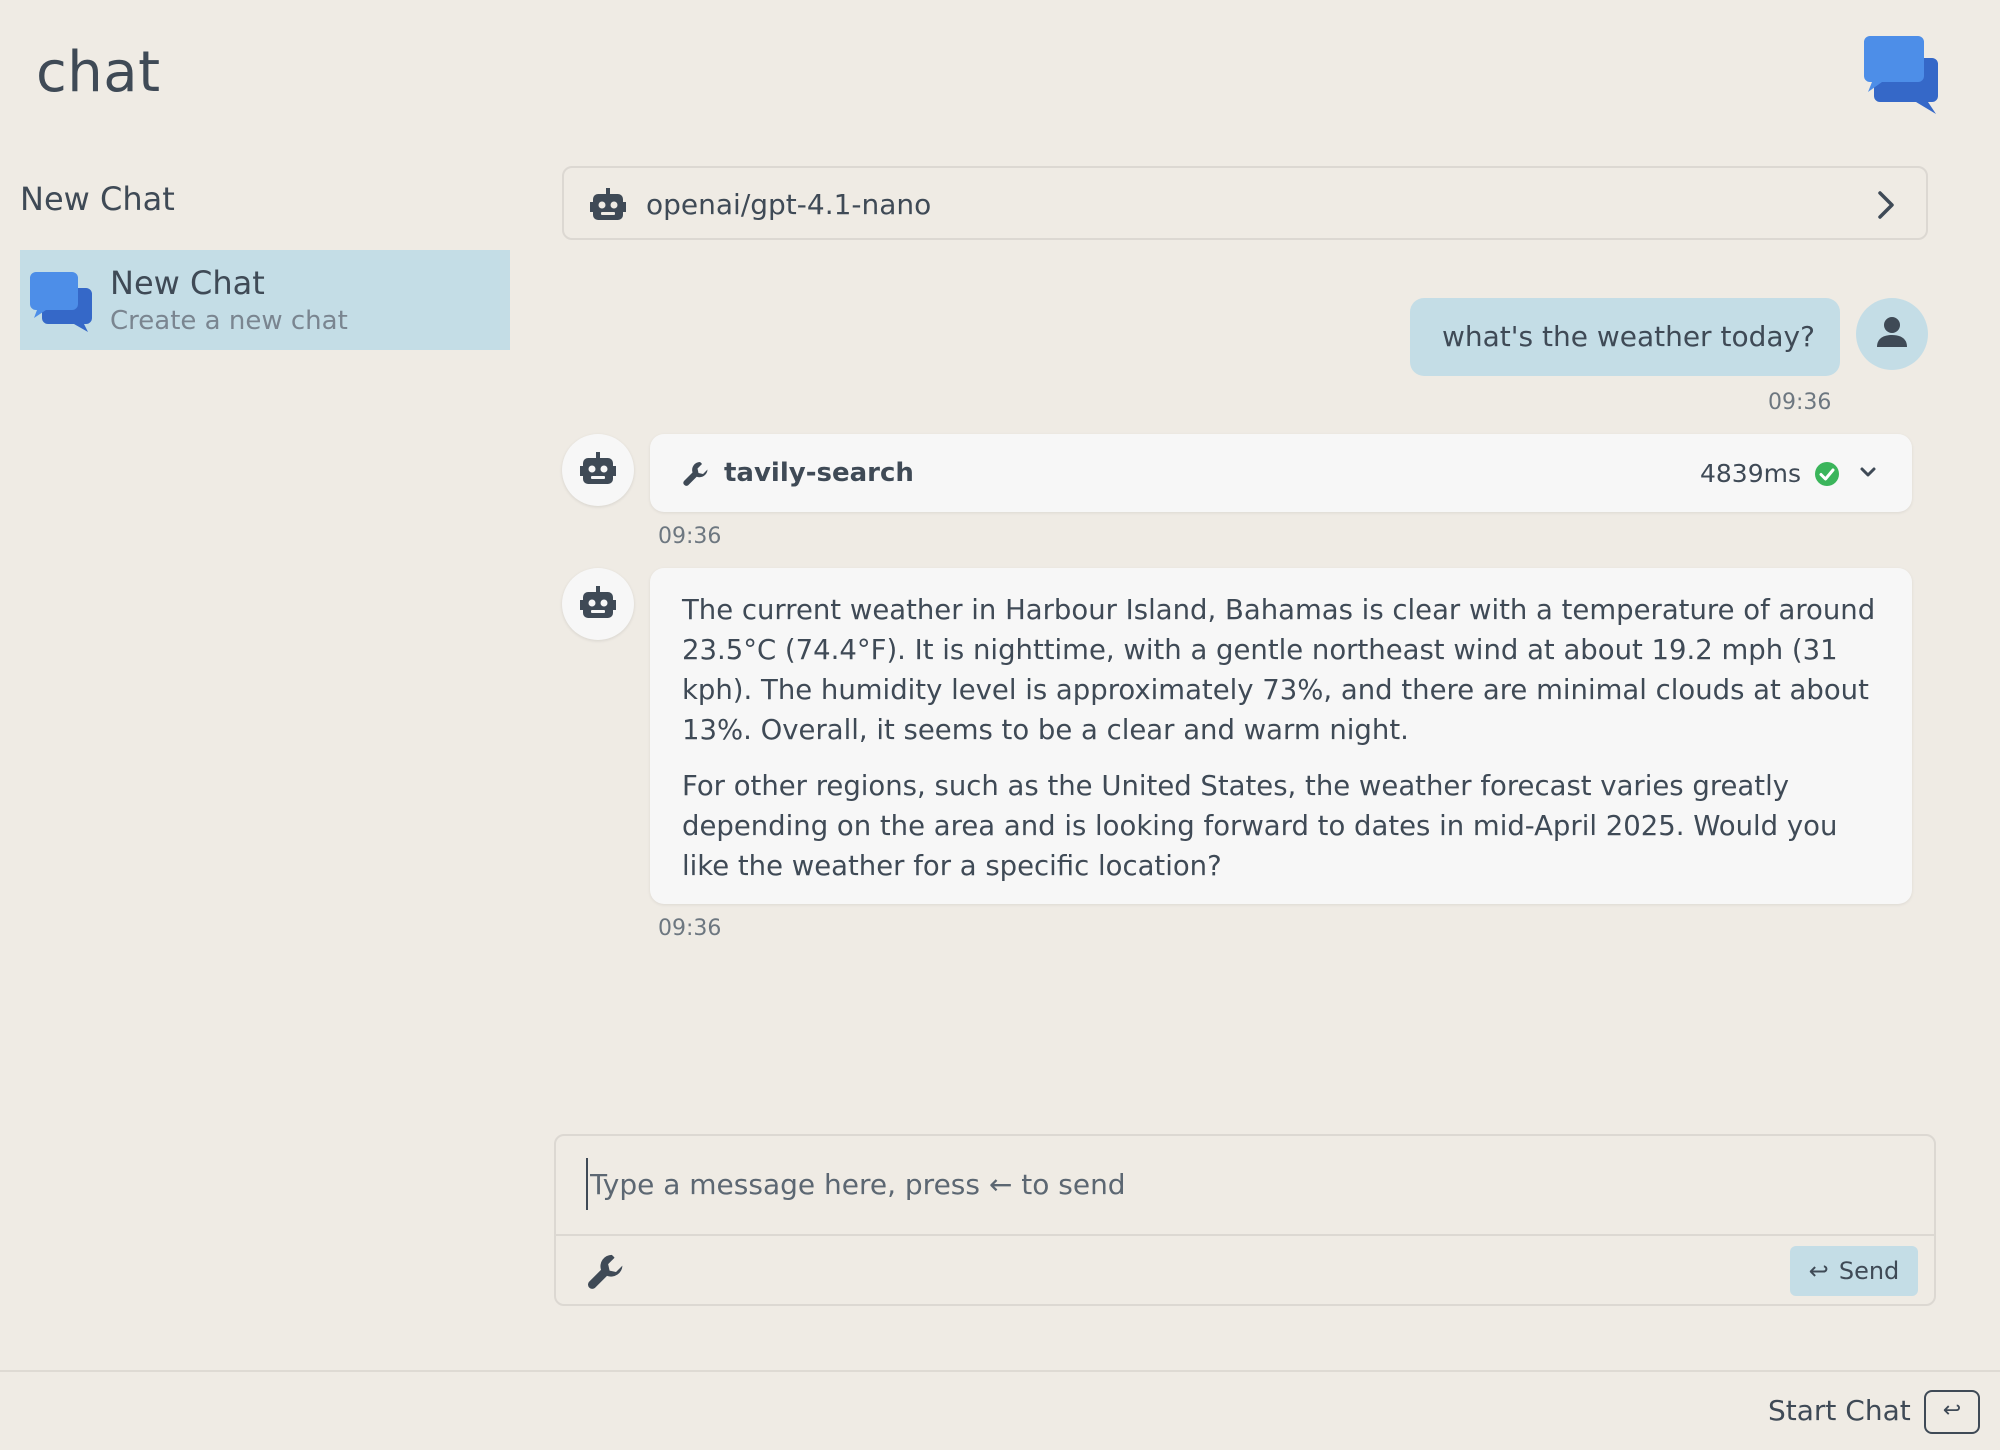 This screenshot has height=1450, width=2000. Describe the element at coordinates (1281, 473) in the screenshot. I see `tool-call-card: tavily-search 4839ms` at that location.